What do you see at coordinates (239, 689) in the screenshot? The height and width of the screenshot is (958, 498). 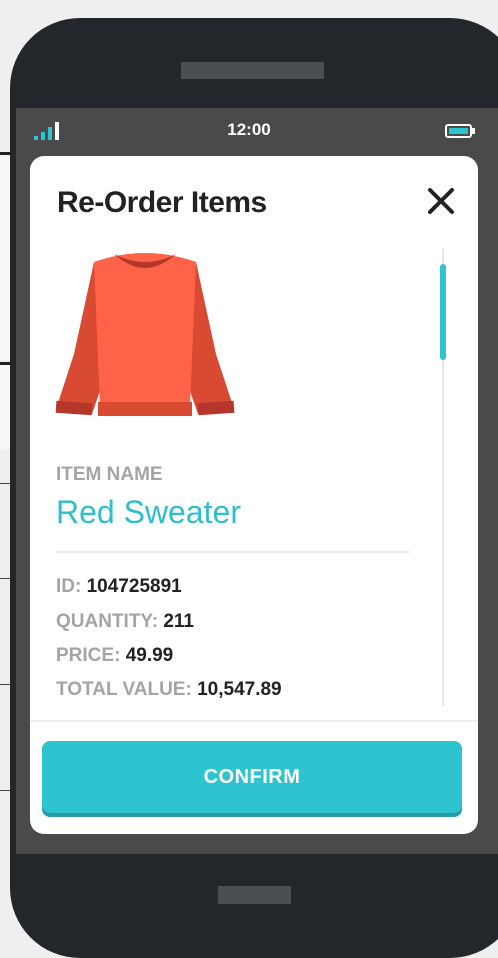 I see `detail-value: 10,547.89` at bounding box center [239, 689].